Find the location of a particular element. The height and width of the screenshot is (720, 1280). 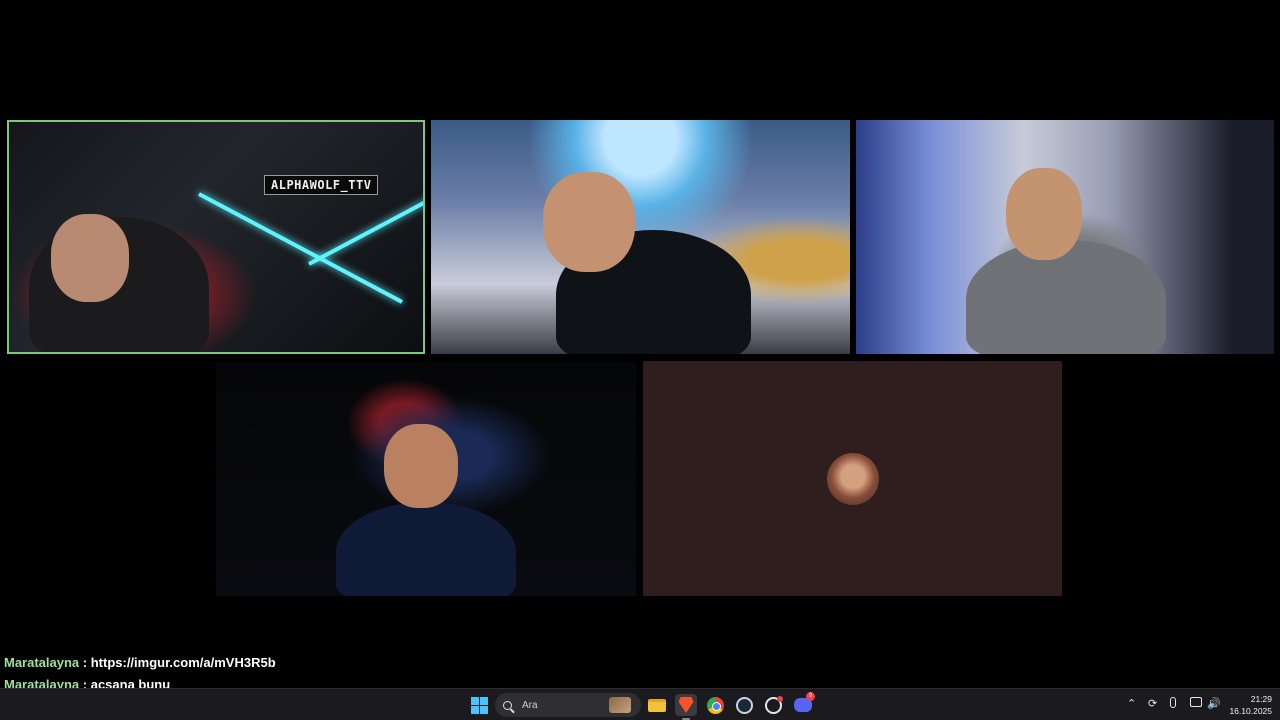

chat-text: https://imgur.com/a/mVH3R5b is located at coordinates (183, 662).